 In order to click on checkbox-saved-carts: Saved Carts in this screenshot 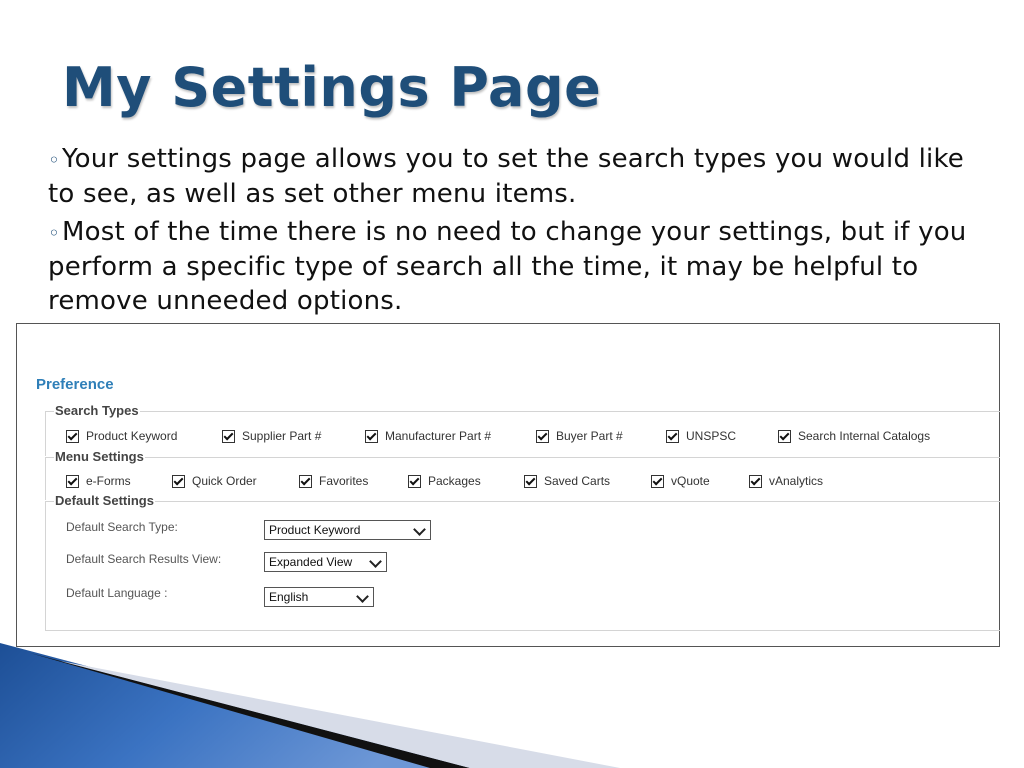, I will do `click(567, 481)`.